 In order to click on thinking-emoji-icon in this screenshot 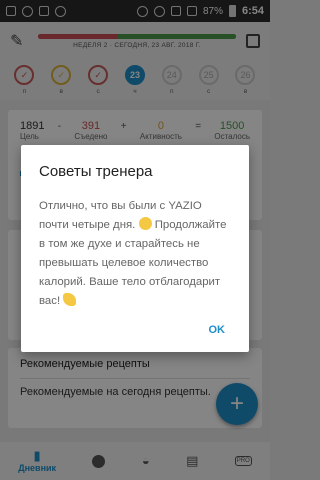, I will do `click(145, 223)`.